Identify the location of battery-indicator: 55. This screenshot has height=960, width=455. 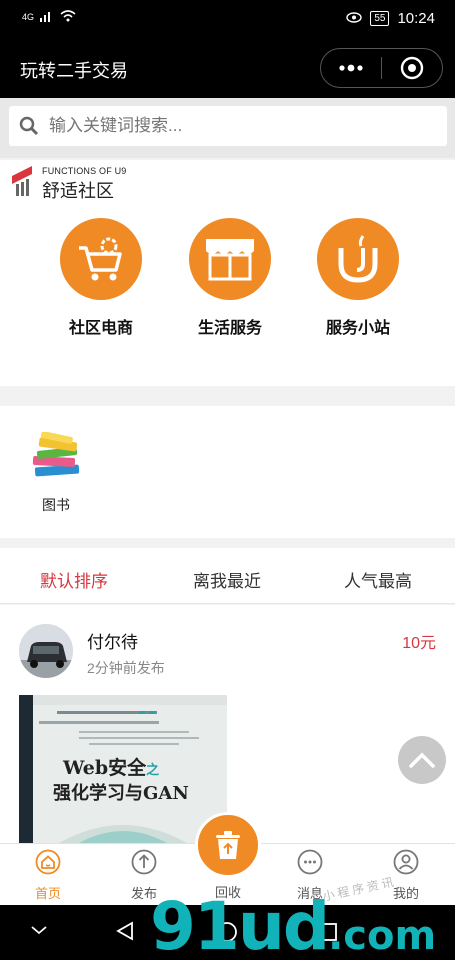
(380, 18).